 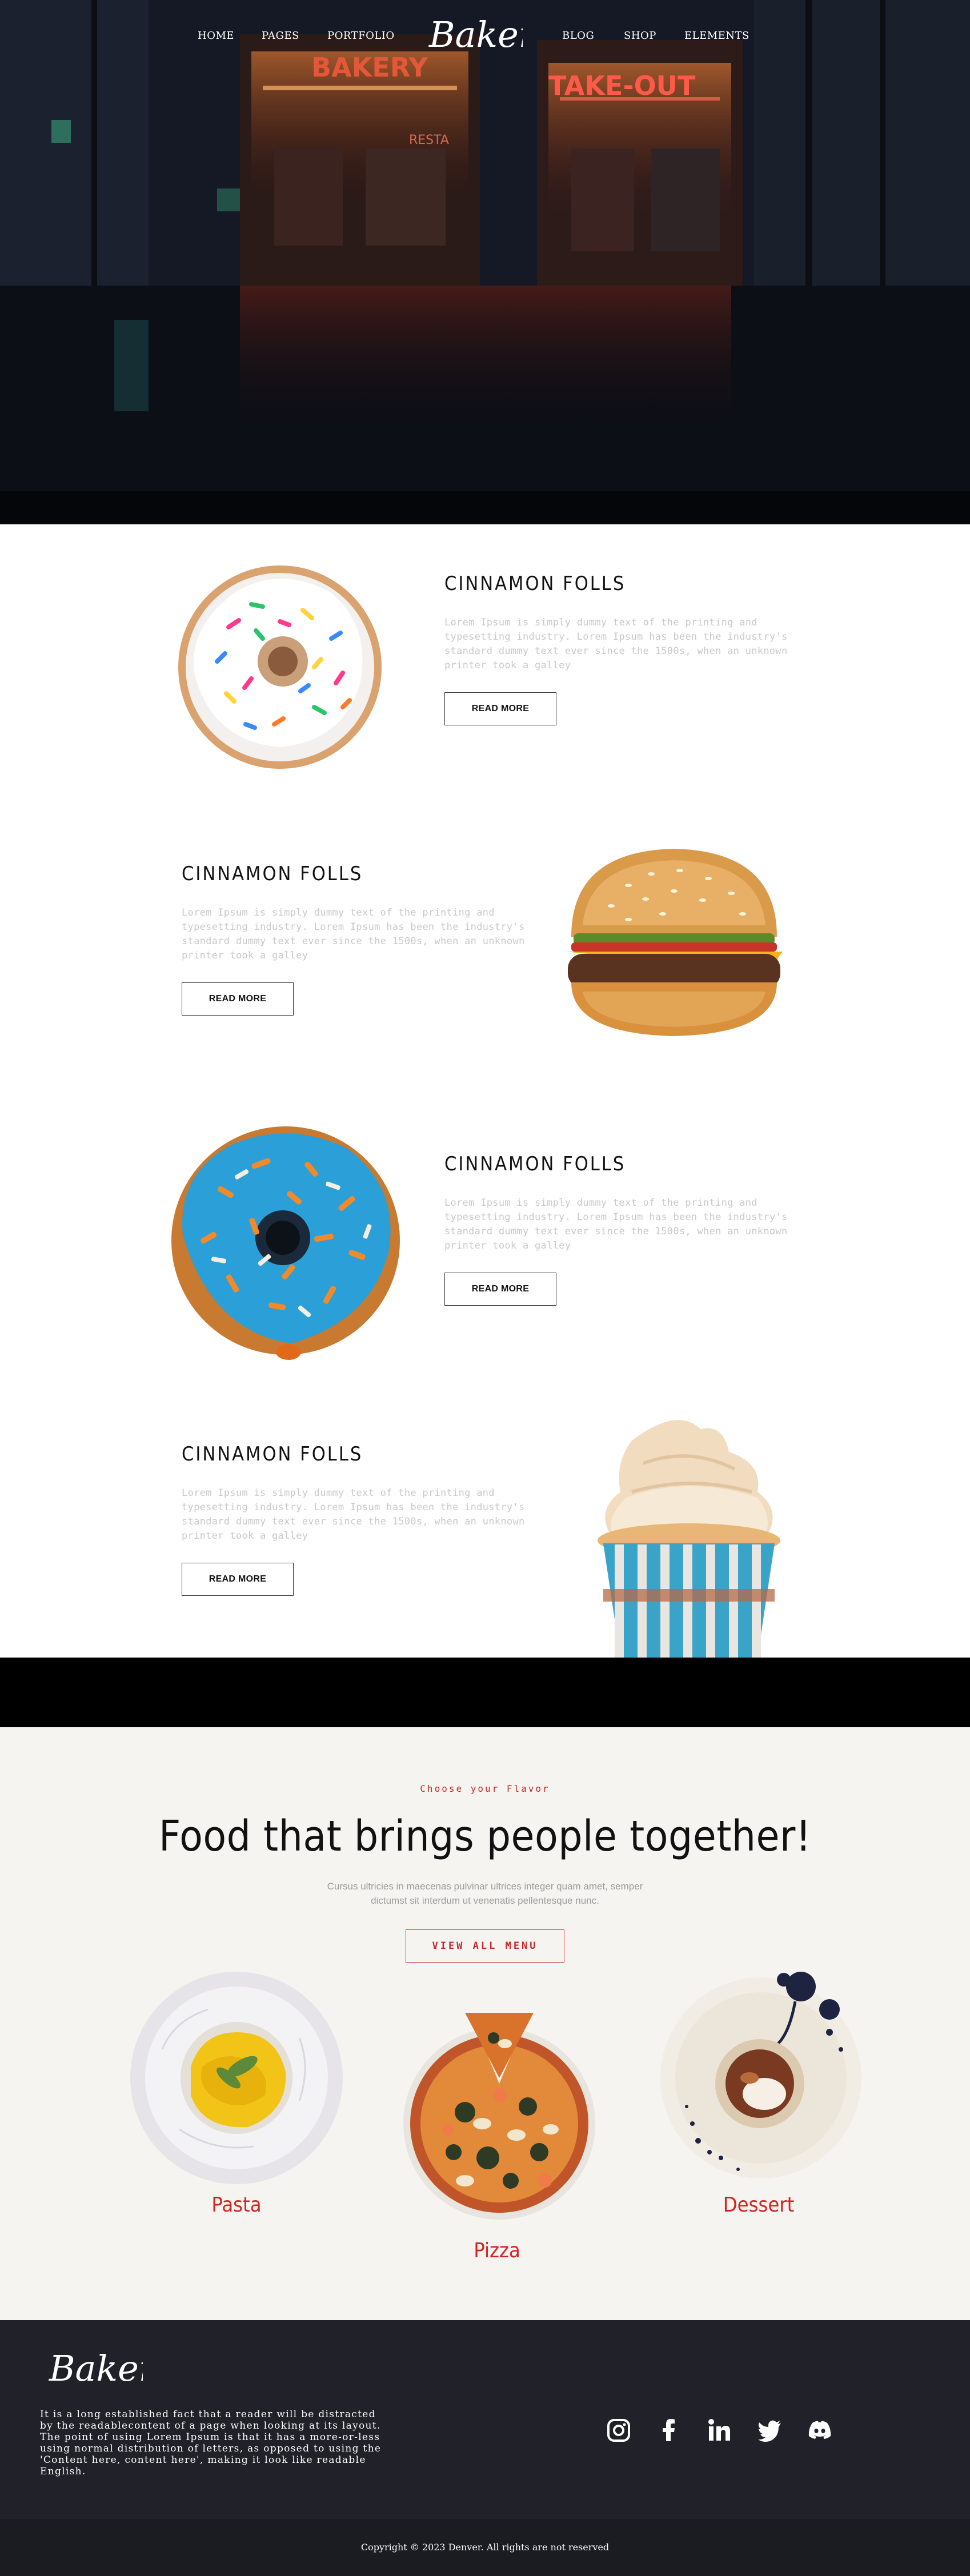 What do you see at coordinates (689, 1539) in the screenshot?
I see `product-image-cupcake` at bounding box center [689, 1539].